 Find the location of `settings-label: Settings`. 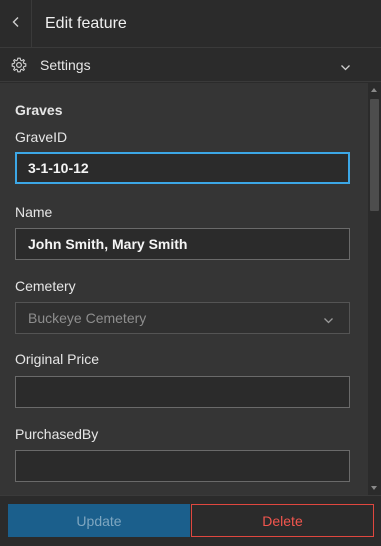

settings-label: Settings is located at coordinates (65, 65).